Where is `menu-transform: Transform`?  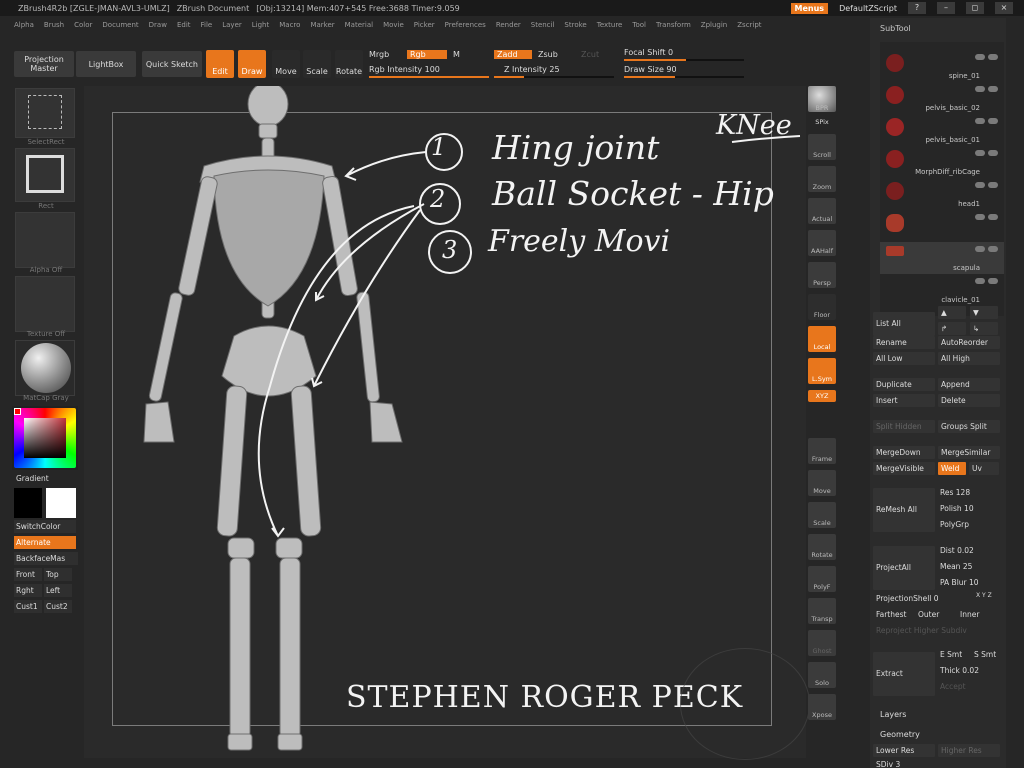 menu-transform: Transform is located at coordinates (673, 25).